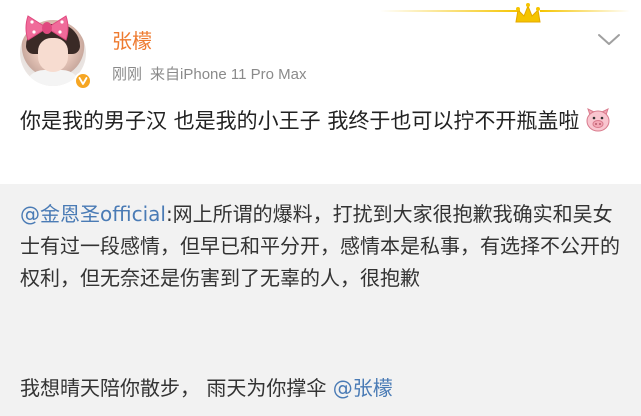 The height and width of the screenshot is (416, 641). I want to click on post-meta: 刚刚 来自iPhone 11 Pro Max, so click(209, 73).